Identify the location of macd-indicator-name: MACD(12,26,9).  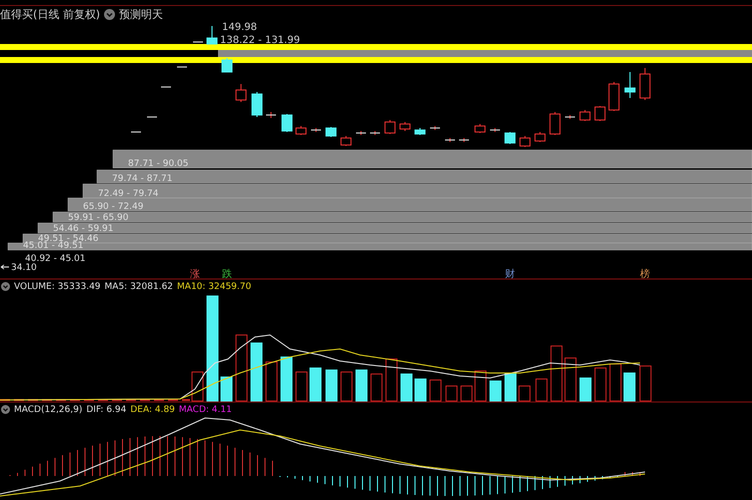
(48, 409).